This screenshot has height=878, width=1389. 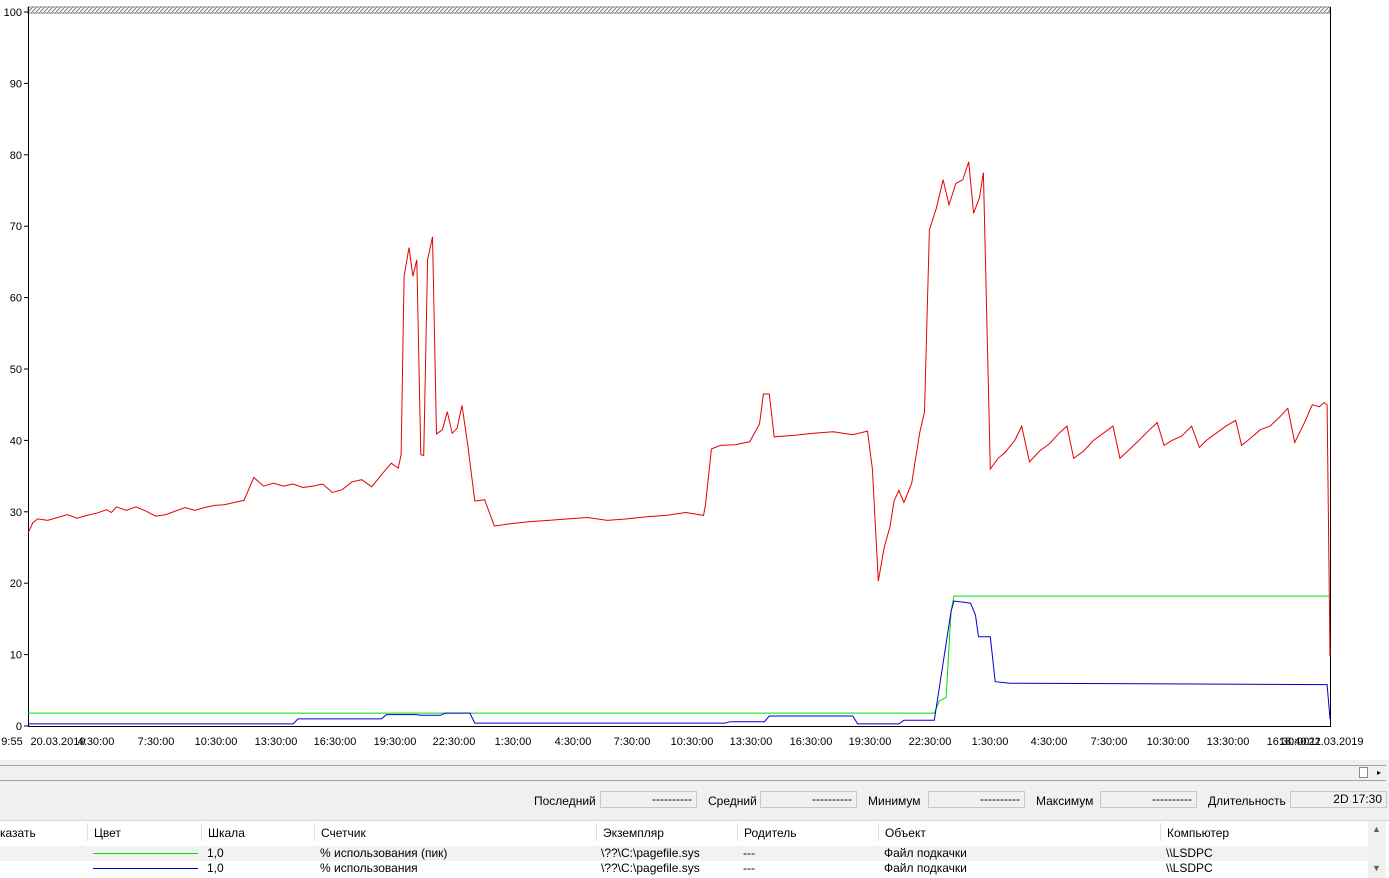 What do you see at coordinates (976, 799) in the screenshot?
I see `minimum-value: ----------` at bounding box center [976, 799].